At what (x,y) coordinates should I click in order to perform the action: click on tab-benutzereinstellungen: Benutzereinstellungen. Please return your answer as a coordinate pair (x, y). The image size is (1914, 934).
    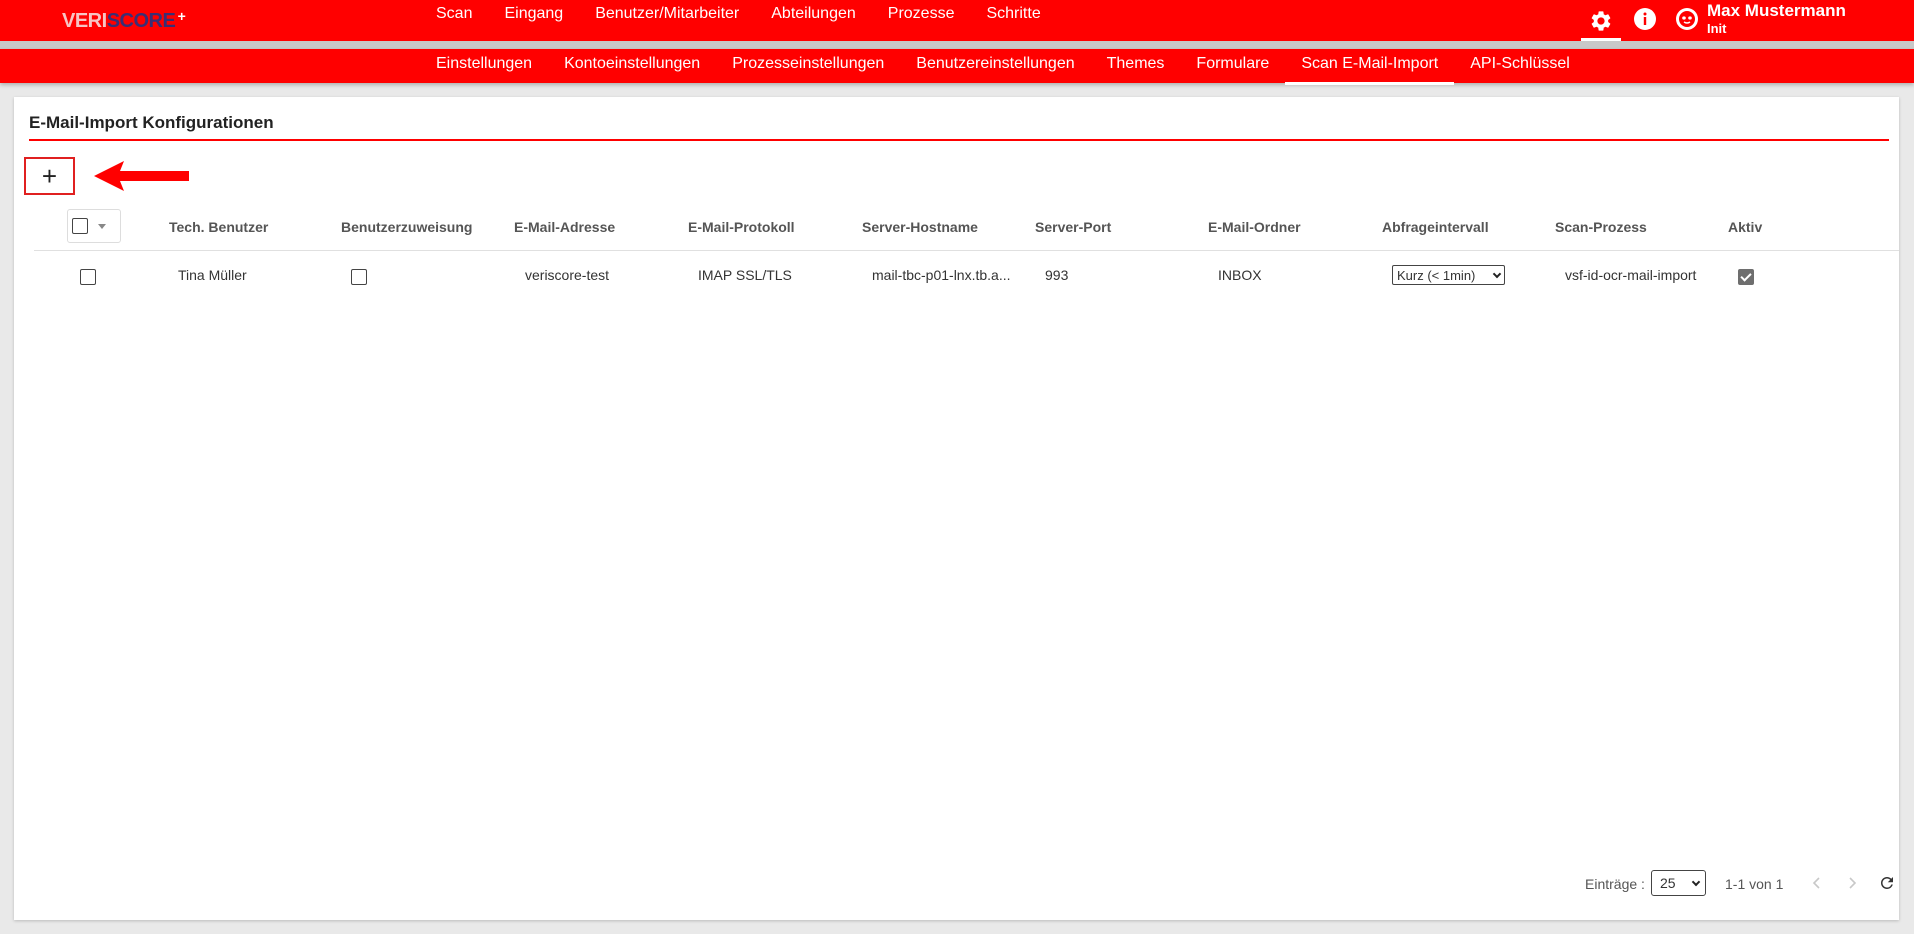
    Looking at the image, I should click on (995, 66).